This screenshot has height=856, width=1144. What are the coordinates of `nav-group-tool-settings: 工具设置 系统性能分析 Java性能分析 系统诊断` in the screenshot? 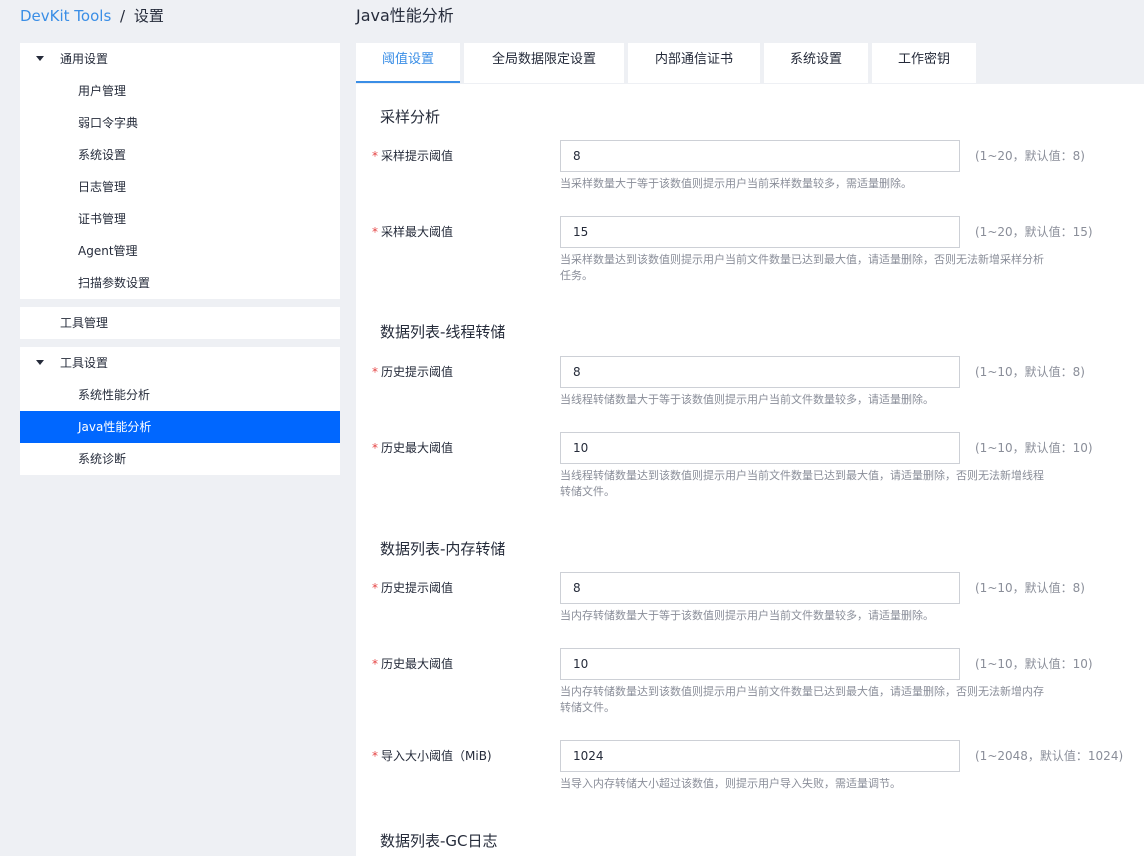 It's located at (180, 411).